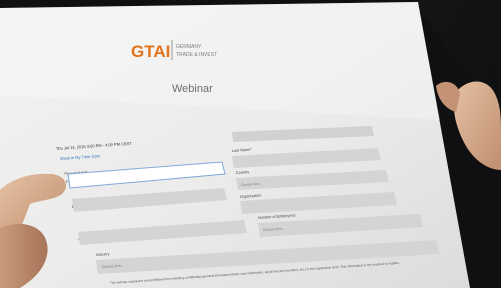  I want to click on logo-tagline-2: TRADE & INVEST, so click(196, 55).